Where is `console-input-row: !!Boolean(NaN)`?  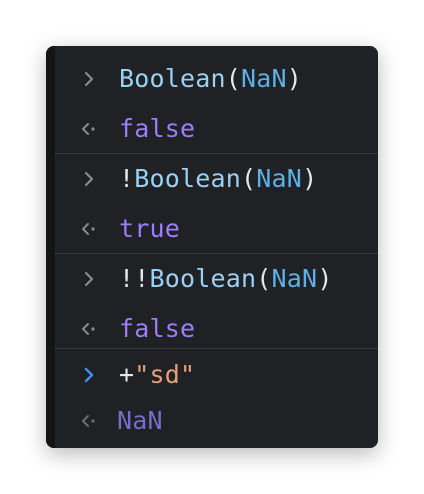
console-input-row: !!Boolean(NaN) is located at coordinates (216, 279).